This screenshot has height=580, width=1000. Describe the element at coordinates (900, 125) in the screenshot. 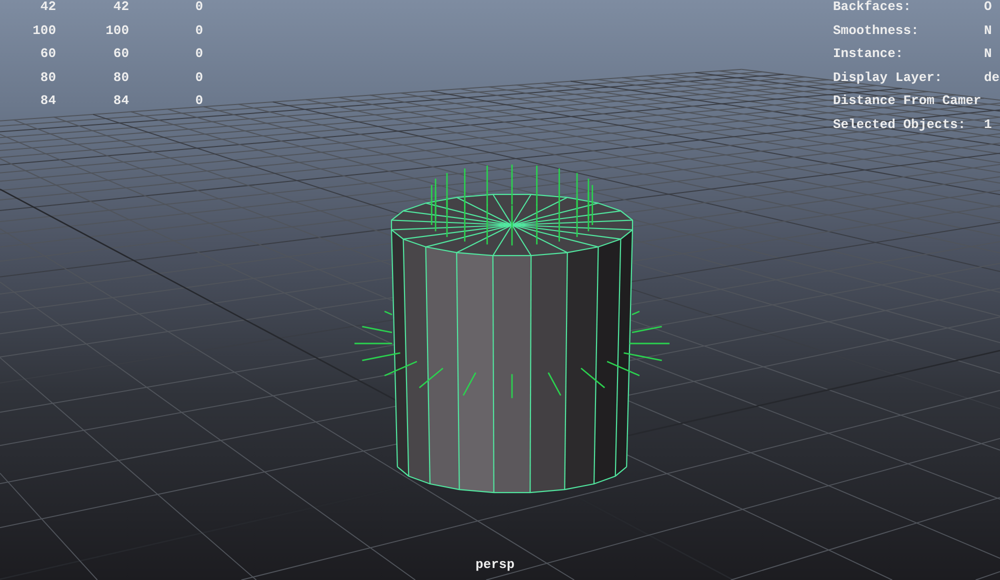

I see `hud-label: Selected Objects:` at that location.